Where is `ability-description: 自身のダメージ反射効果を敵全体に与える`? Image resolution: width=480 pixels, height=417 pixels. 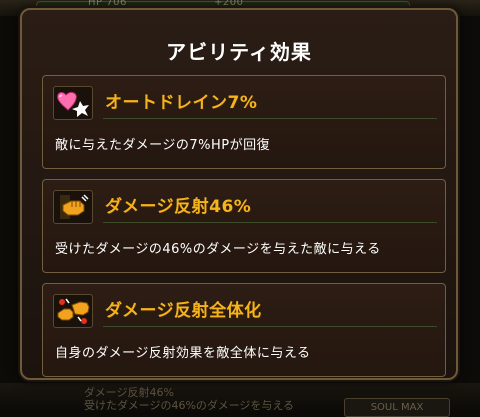 ability-description: 自身のダメージ反射効果を敵全体に与える is located at coordinates (183, 353).